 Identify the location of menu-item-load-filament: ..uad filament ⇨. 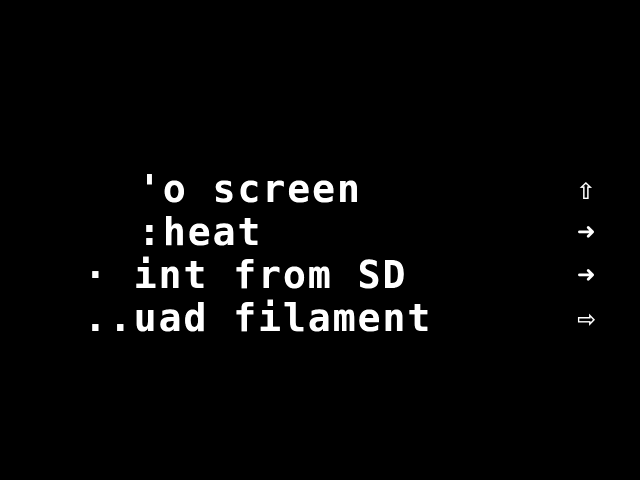
(320, 318).